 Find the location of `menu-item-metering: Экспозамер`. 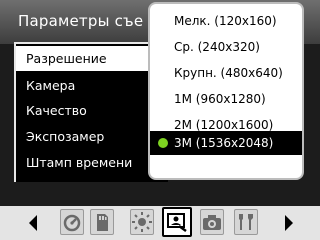

menu-item-metering: Экспозамер is located at coordinates (90, 136).